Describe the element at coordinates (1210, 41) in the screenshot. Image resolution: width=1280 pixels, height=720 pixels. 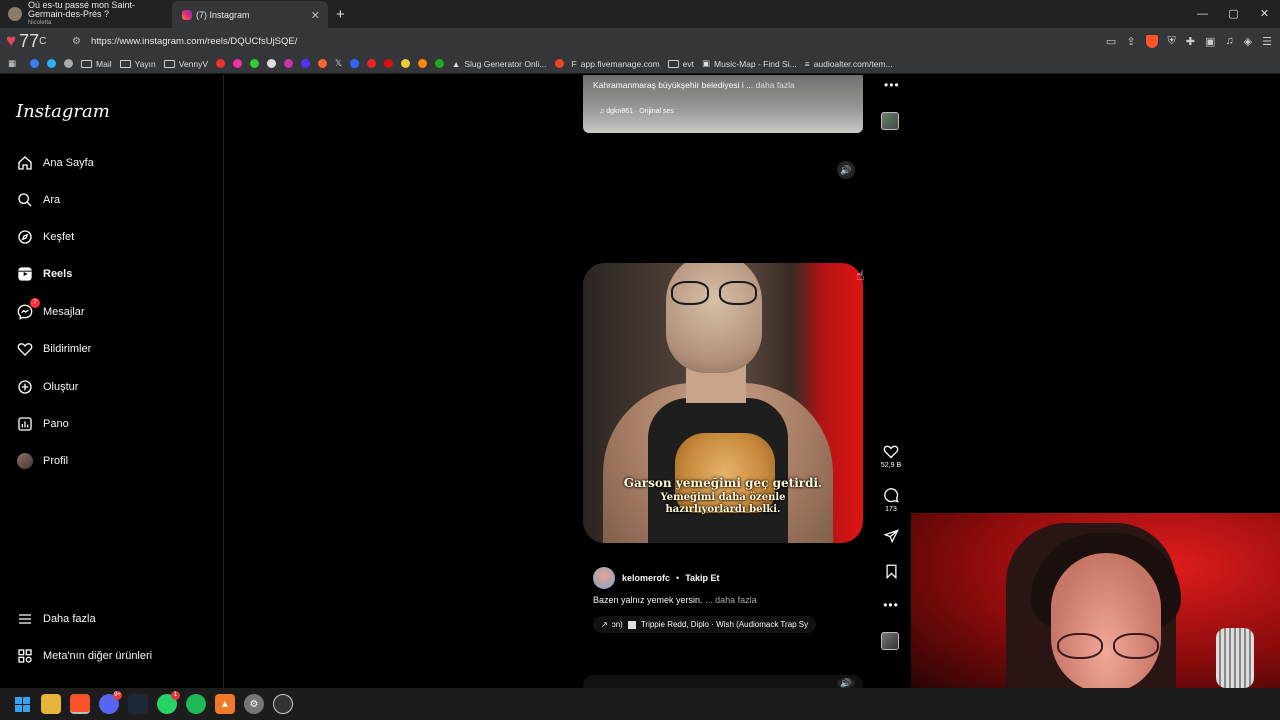
I see `sidebar-icon: ▣` at that location.